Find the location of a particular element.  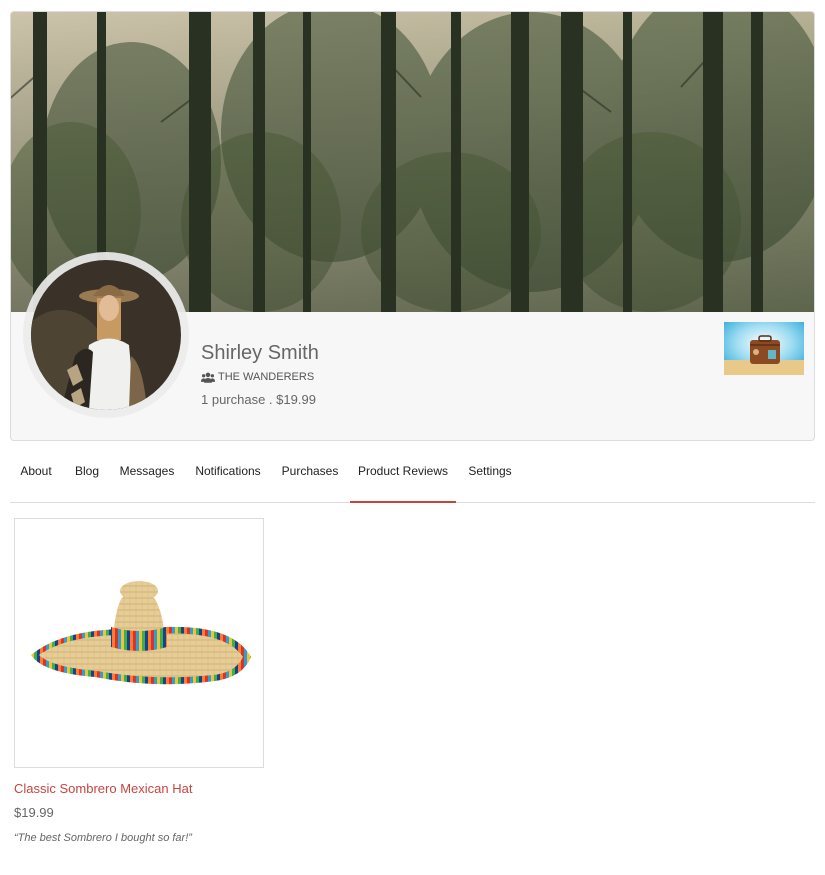

avatar-frame is located at coordinates (106, 335).